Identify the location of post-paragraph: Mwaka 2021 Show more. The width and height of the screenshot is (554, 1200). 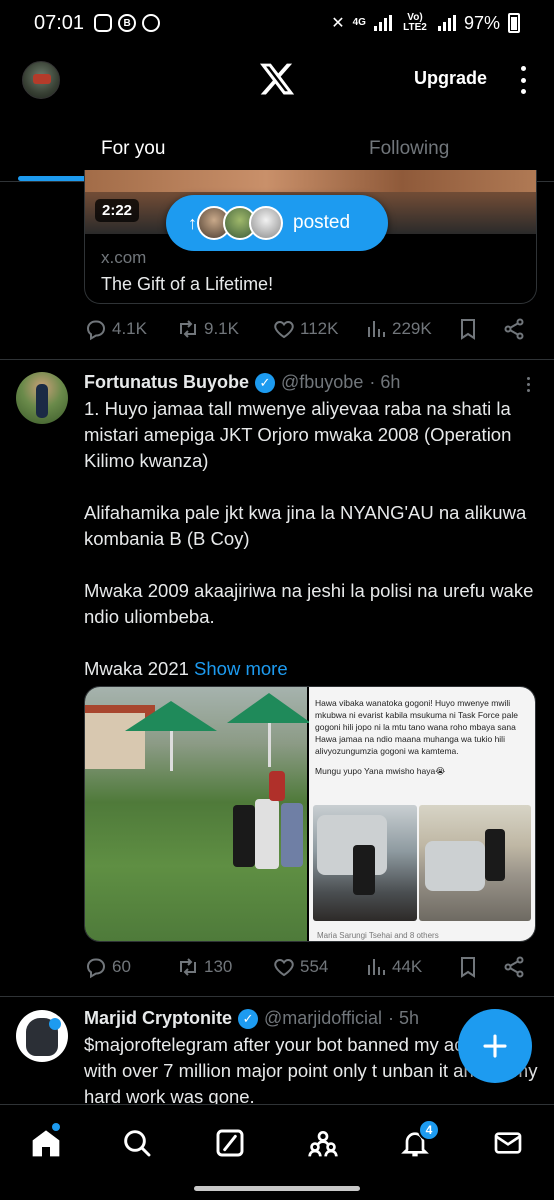
(186, 668).